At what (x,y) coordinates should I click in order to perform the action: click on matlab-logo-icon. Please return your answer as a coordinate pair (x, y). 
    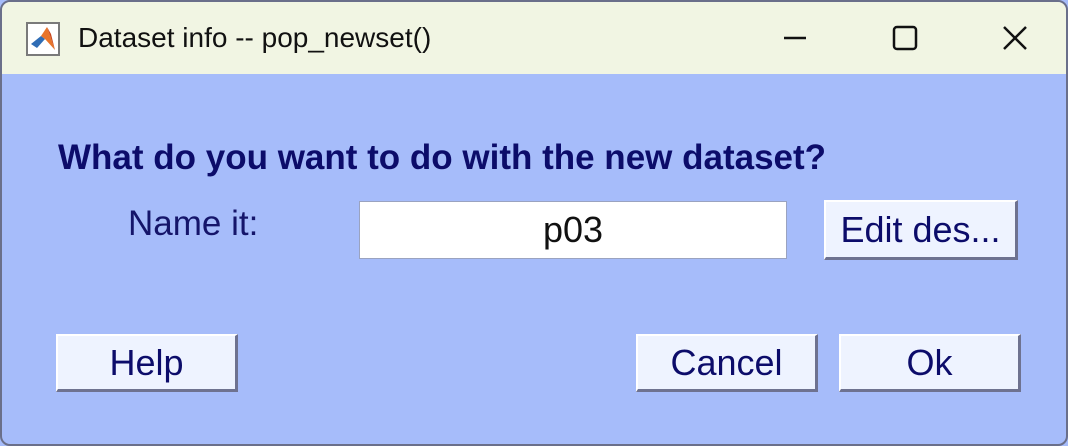
    Looking at the image, I should click on (43, 39).